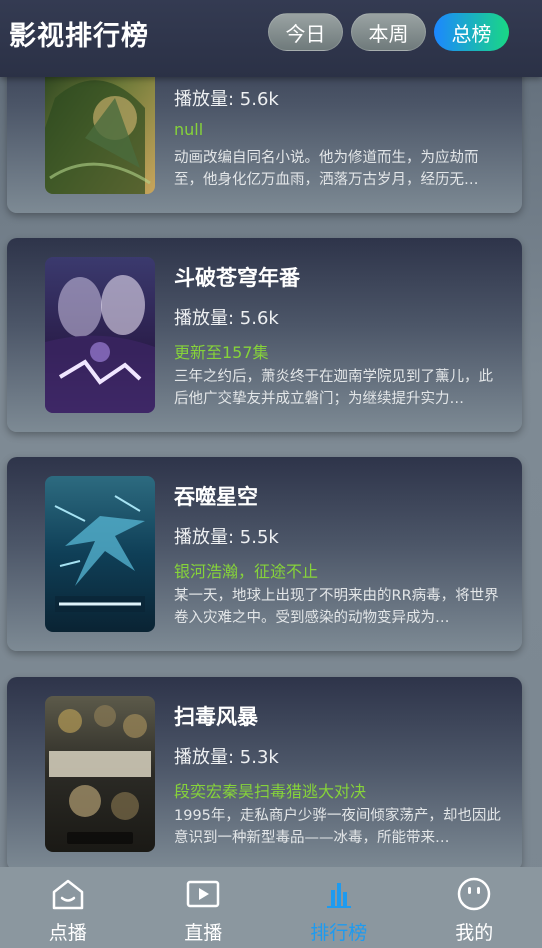 This screenshot has width=542, height=948. Describe the element at coordinates (79, 36) in the screenshot. I see `app-title: 影视排行榜` at that location.